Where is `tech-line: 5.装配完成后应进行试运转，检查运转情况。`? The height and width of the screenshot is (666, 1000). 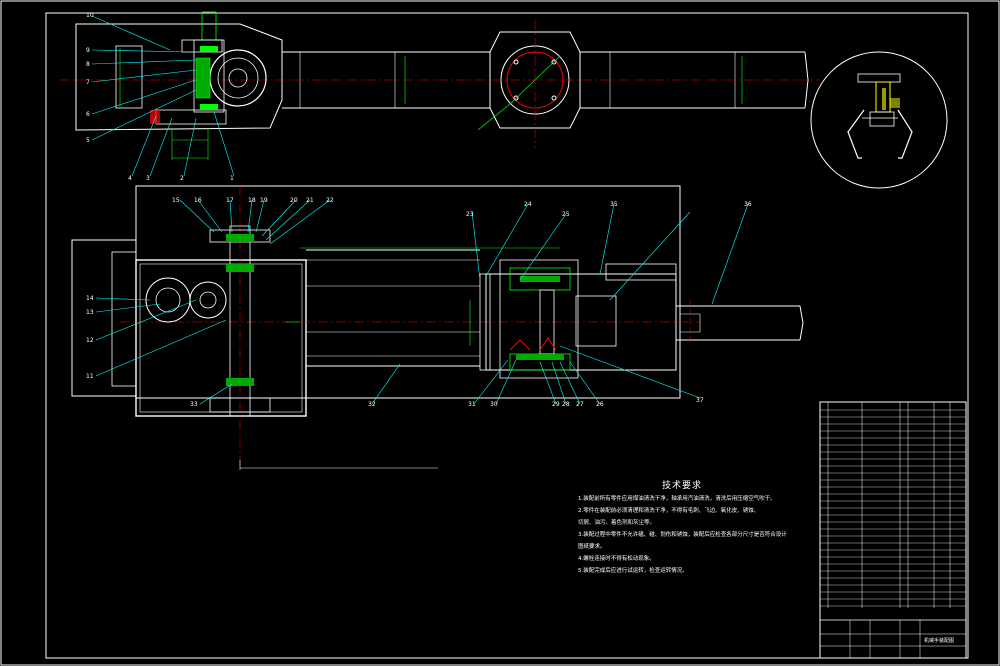
tech-line: 5.装配完成后应进行试运转，检查运转情况。 is located at coordinates (633, 571).